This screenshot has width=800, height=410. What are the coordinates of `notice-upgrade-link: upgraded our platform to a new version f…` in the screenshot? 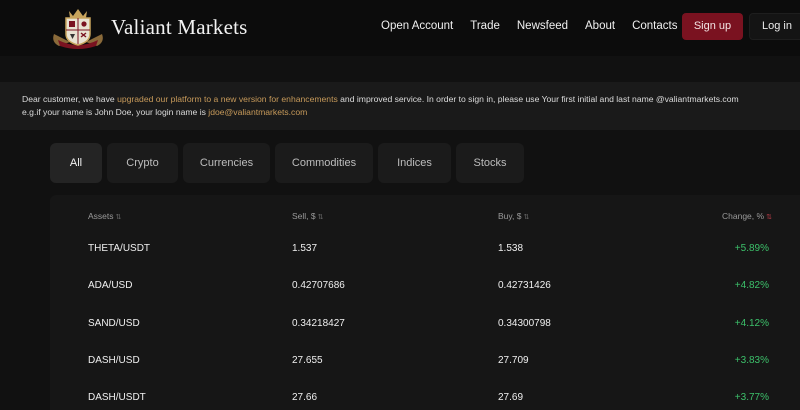 It's located at (227, 99).